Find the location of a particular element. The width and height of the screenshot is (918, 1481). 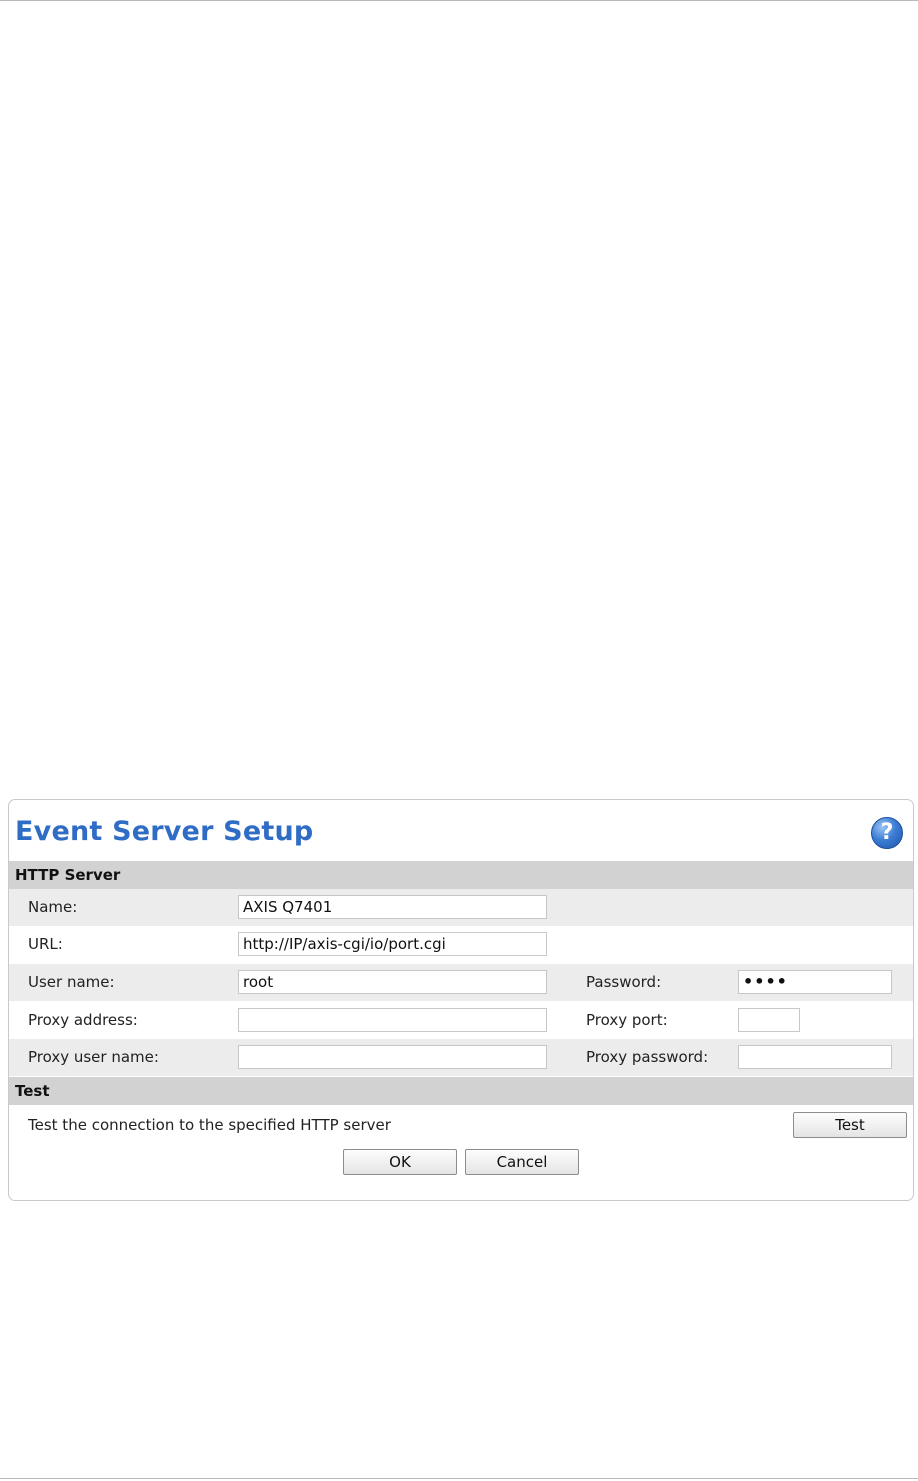

user-name-label: User name: is located at coordinates (71, 982).